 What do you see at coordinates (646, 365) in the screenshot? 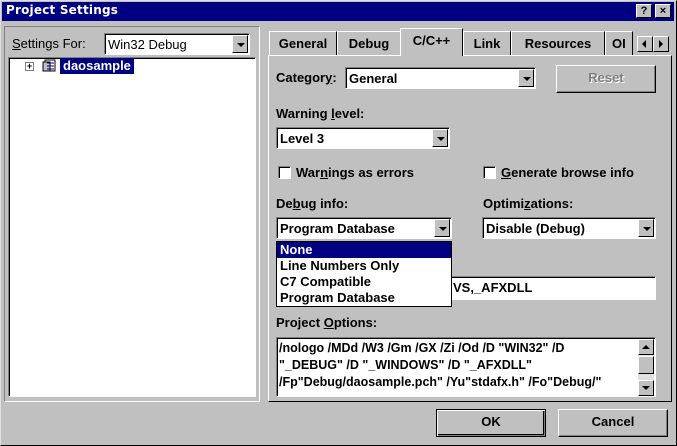
I see `scroll-thumb` at bounding box center [646, 365].